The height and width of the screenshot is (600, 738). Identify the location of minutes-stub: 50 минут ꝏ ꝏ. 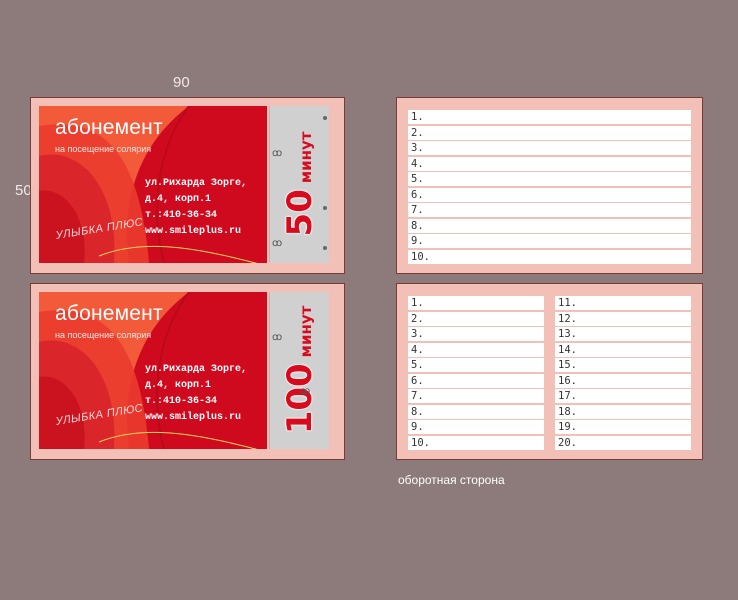
(299, 184).